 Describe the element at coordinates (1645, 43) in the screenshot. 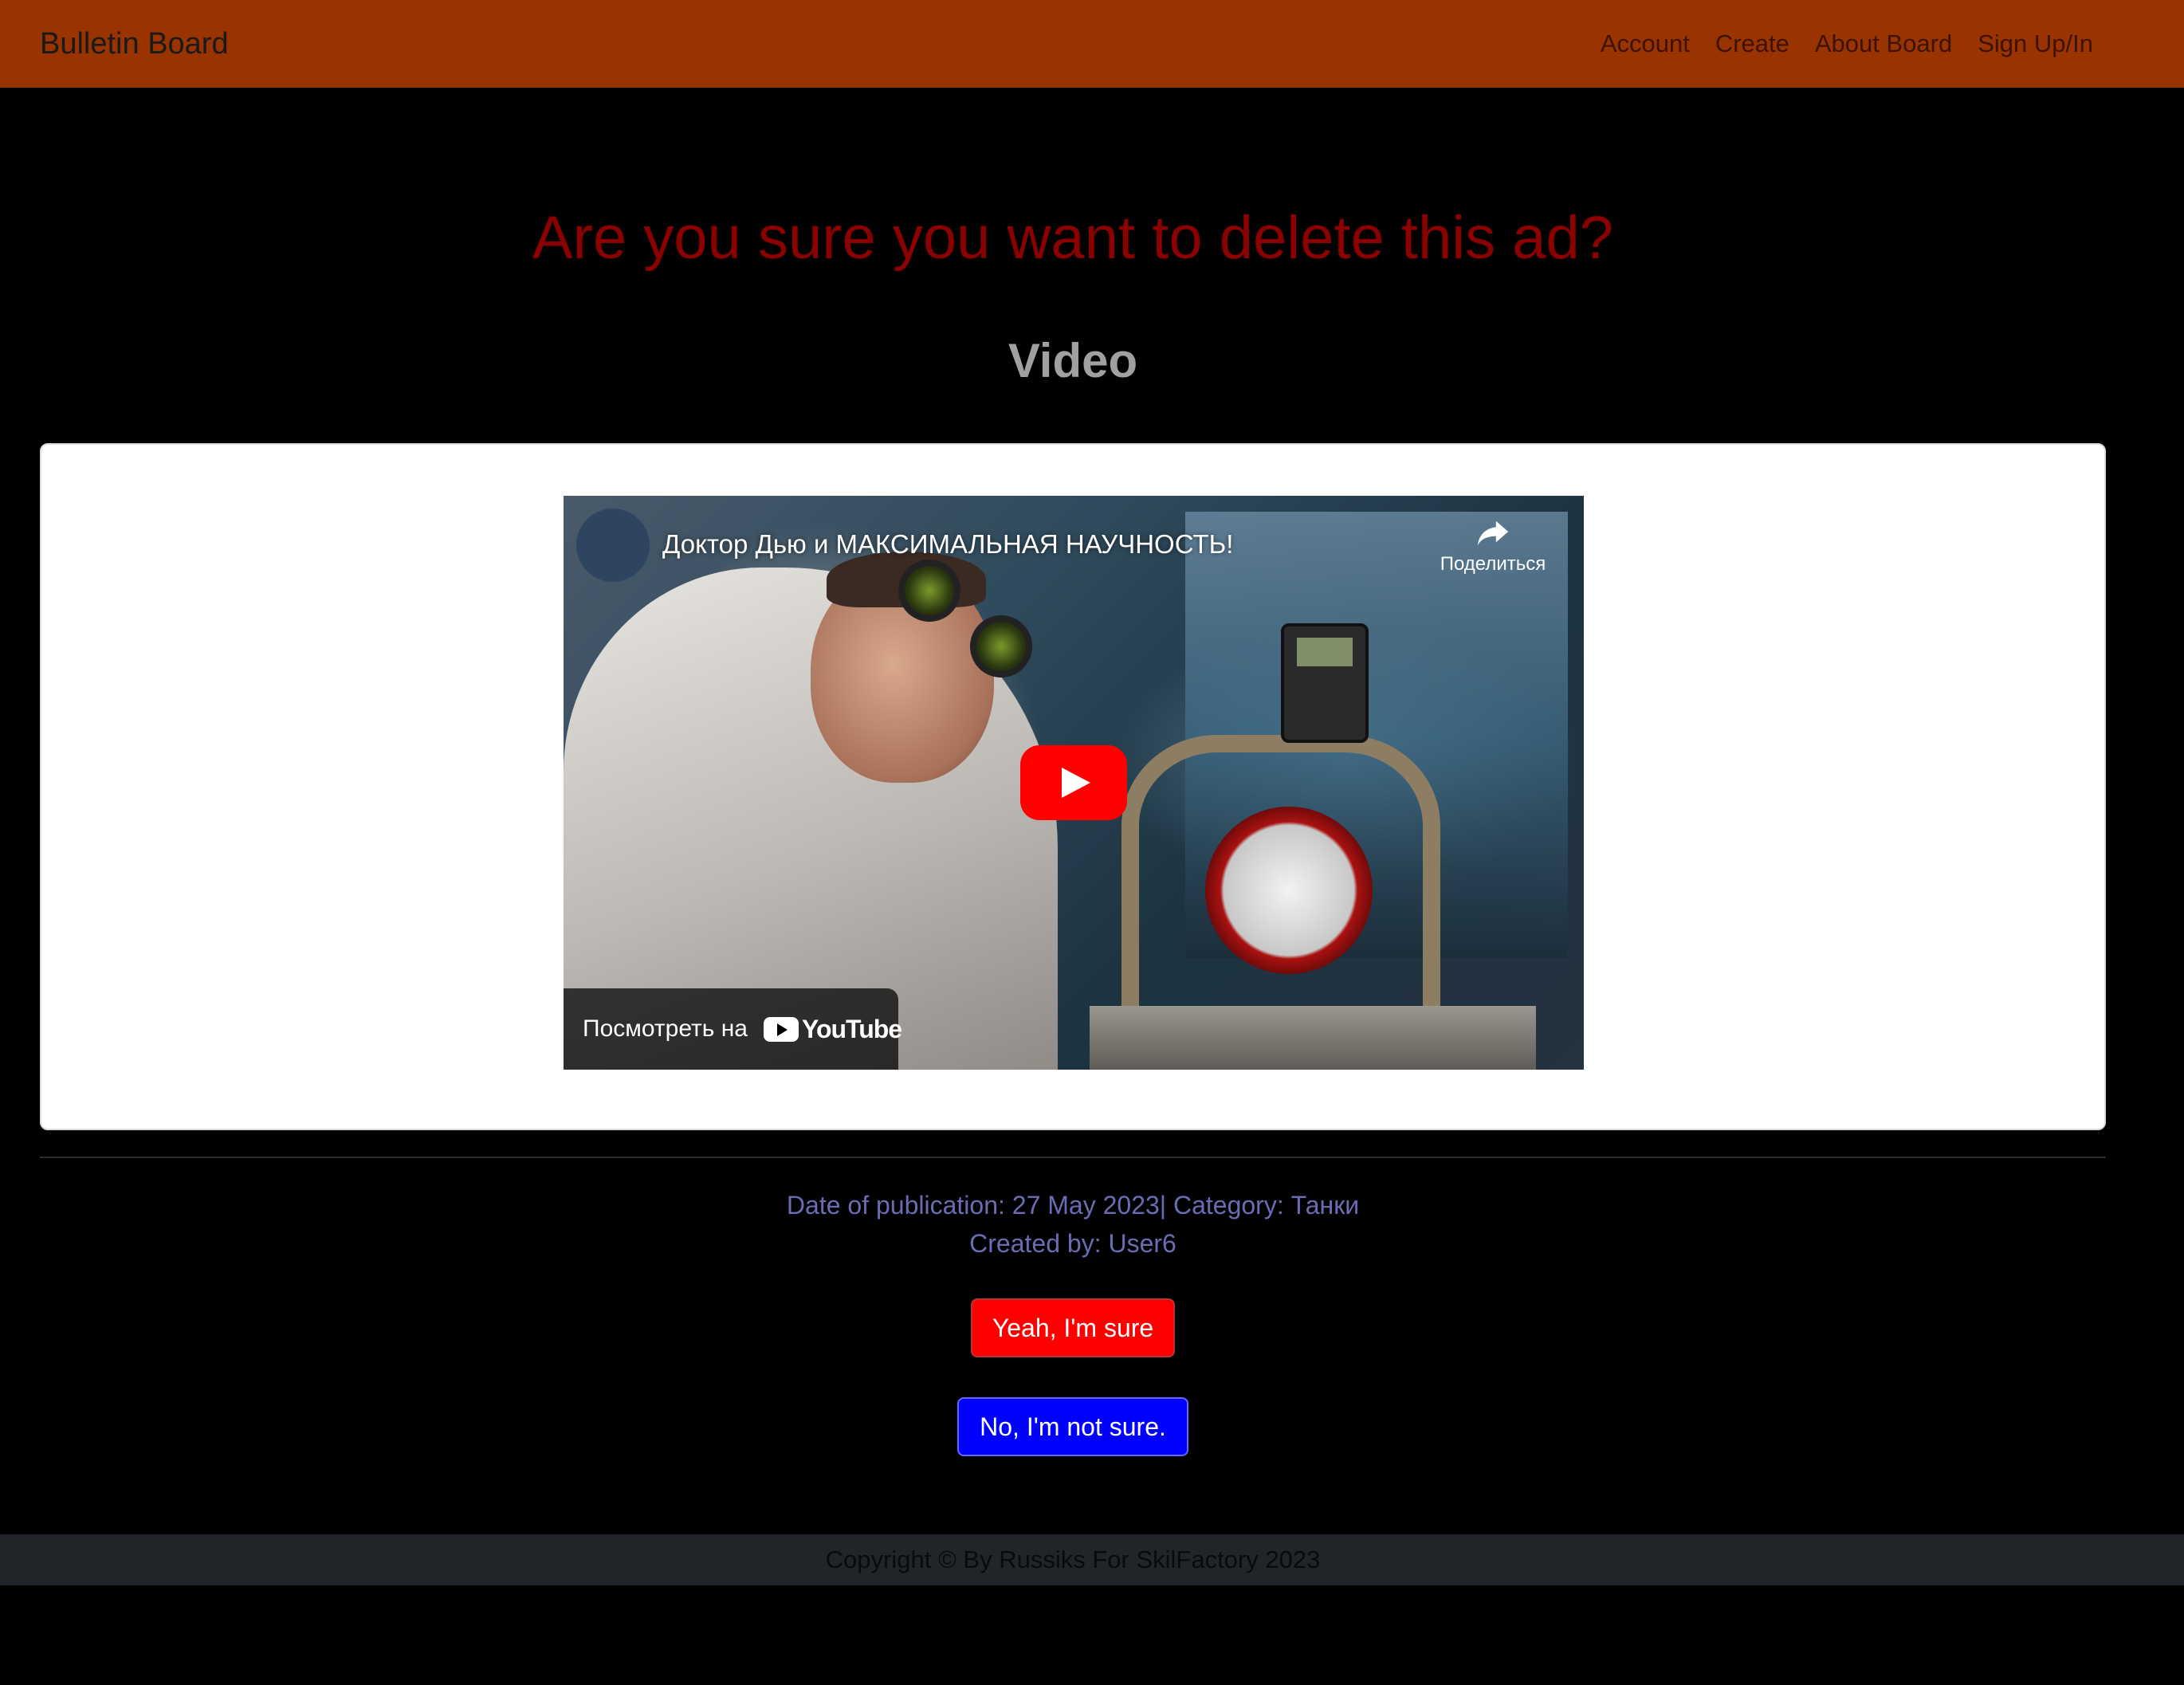

I see `nav-link-account: Account` at that location.